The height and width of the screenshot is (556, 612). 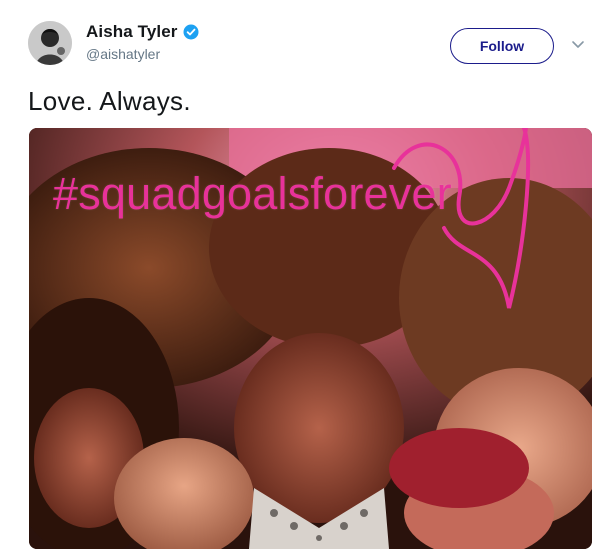 I want to click on photo-overlay-text: #squadgoalsforever, so click(x=252, y=193).